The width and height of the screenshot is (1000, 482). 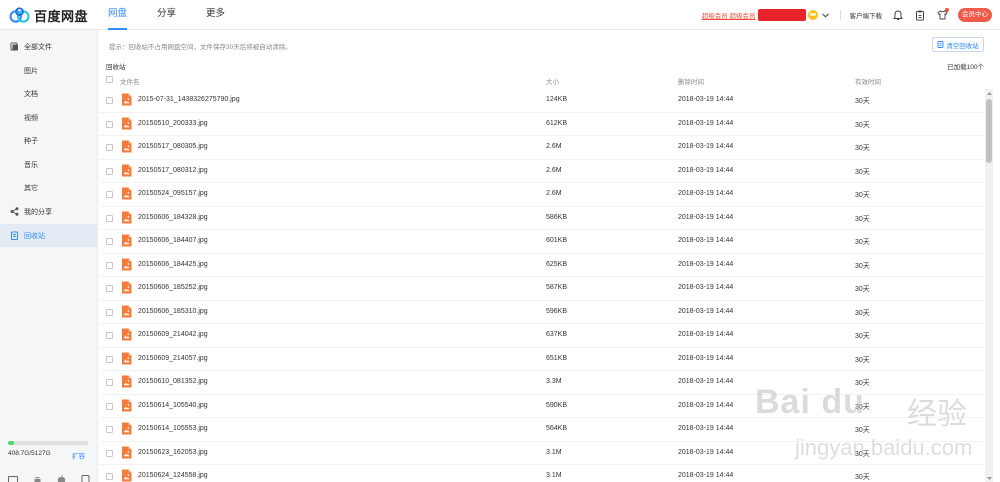 I want to click on storage-quota-fill, so click(x=11, y=443).